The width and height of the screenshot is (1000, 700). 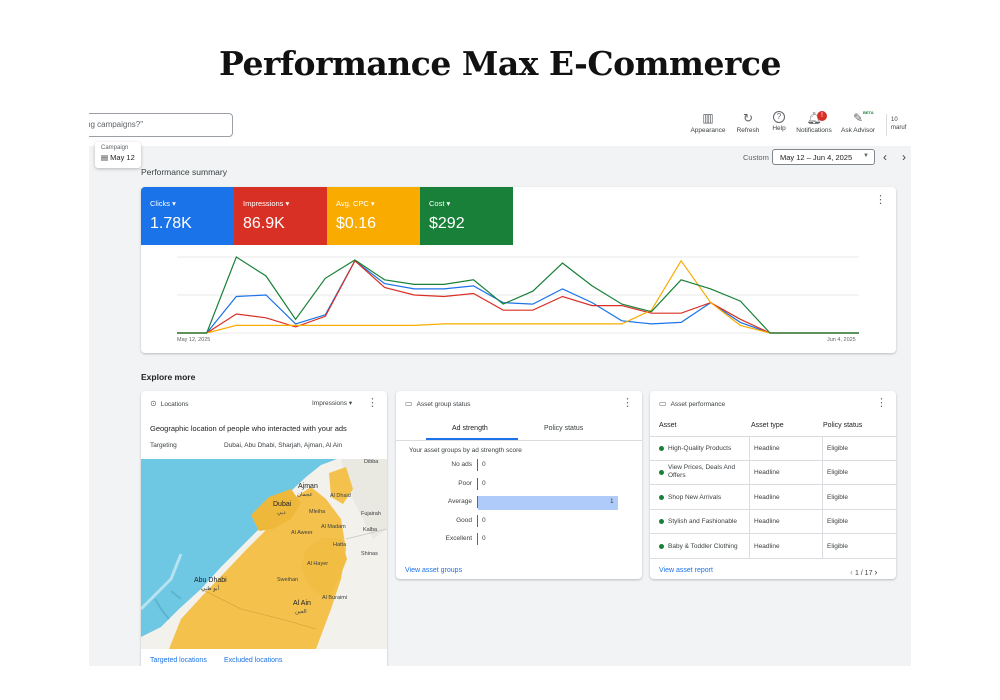 I want to click on locations-metric-value: Impressions, so click(x=330, y=403).